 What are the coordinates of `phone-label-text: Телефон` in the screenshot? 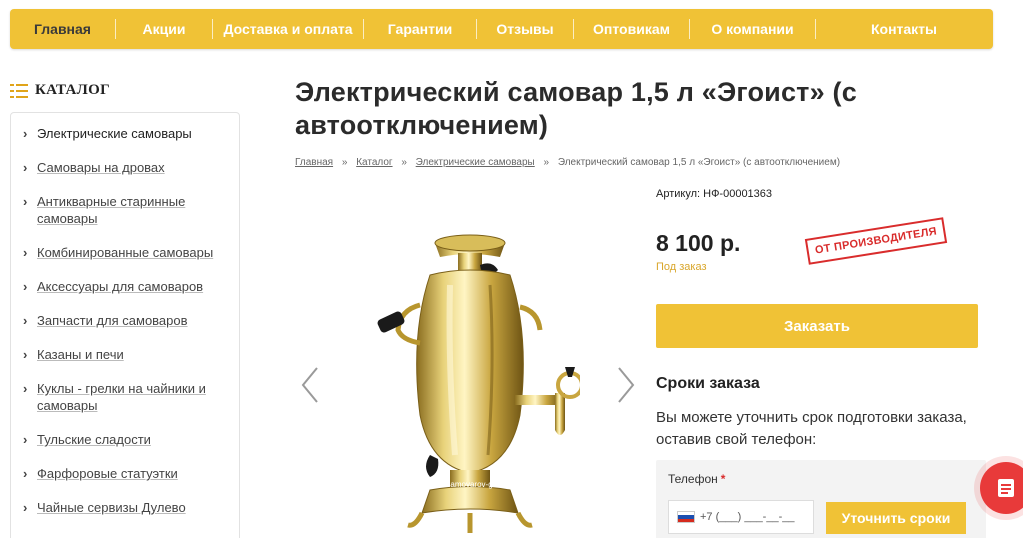 It's located at (693, 479).